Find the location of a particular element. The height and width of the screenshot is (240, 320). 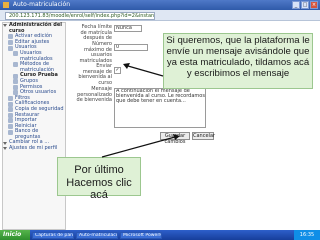

import-icon is located at coordinates (10, 121).